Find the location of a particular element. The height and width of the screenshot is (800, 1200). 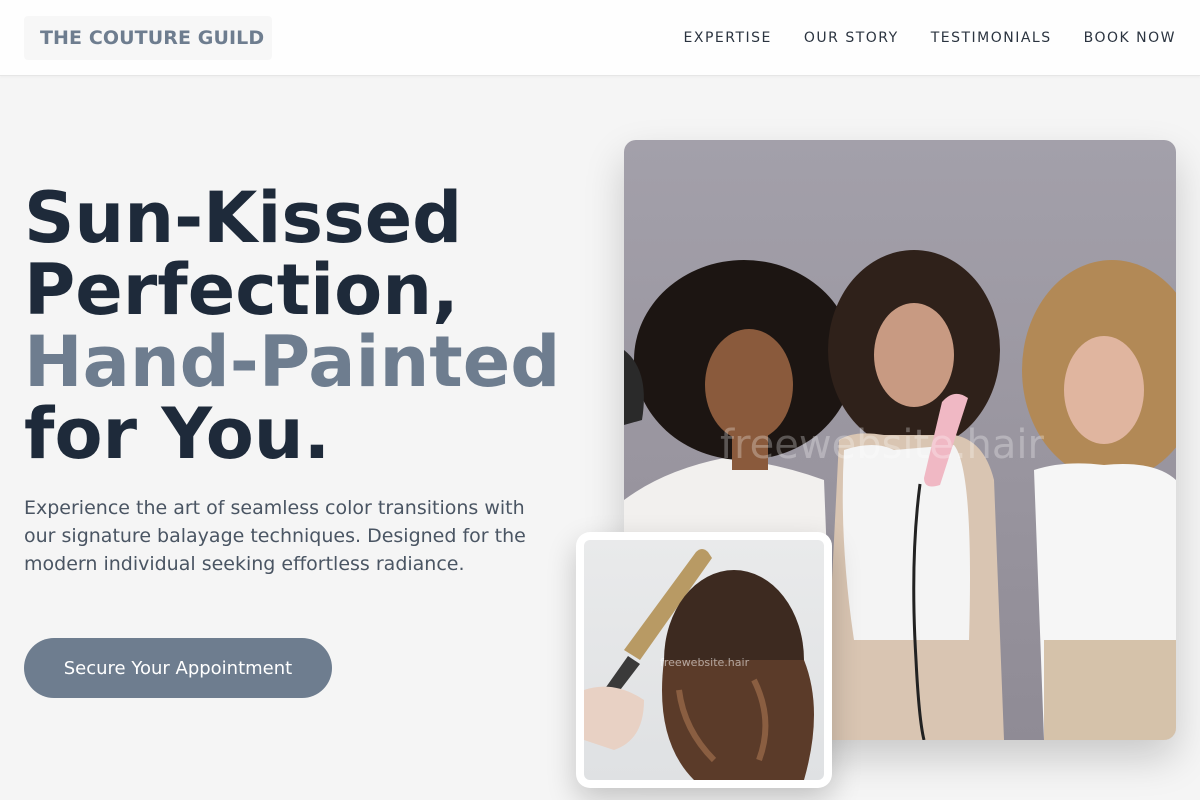

headline-line-4: for You. is located at coordinates (177, 434).